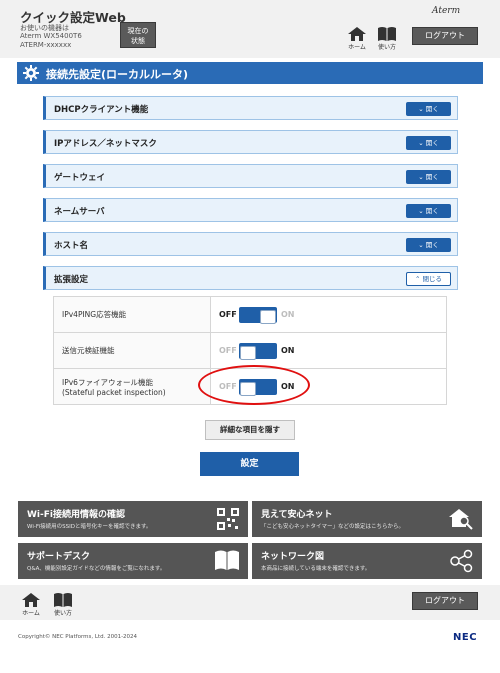  What do you see at coordinates (249, 464) in the screenshot?
I see `submit-button: 設定` at bounding box center [249, 464].